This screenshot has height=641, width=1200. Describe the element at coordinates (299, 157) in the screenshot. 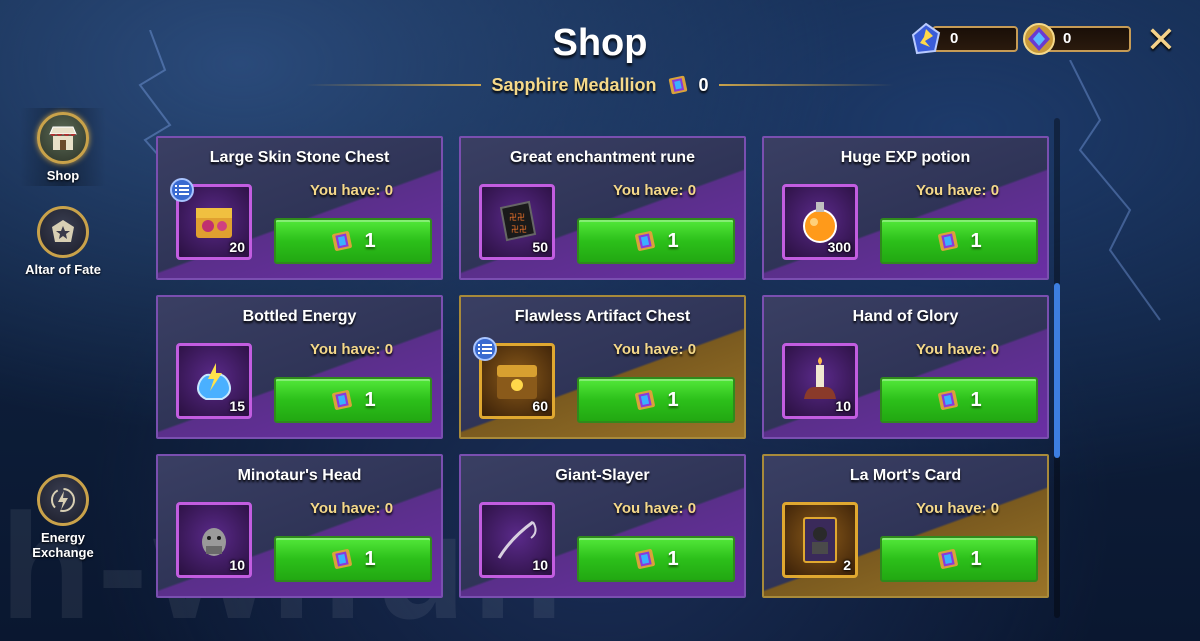

I see `item-name: Large Skin Stone Chest` at that location.